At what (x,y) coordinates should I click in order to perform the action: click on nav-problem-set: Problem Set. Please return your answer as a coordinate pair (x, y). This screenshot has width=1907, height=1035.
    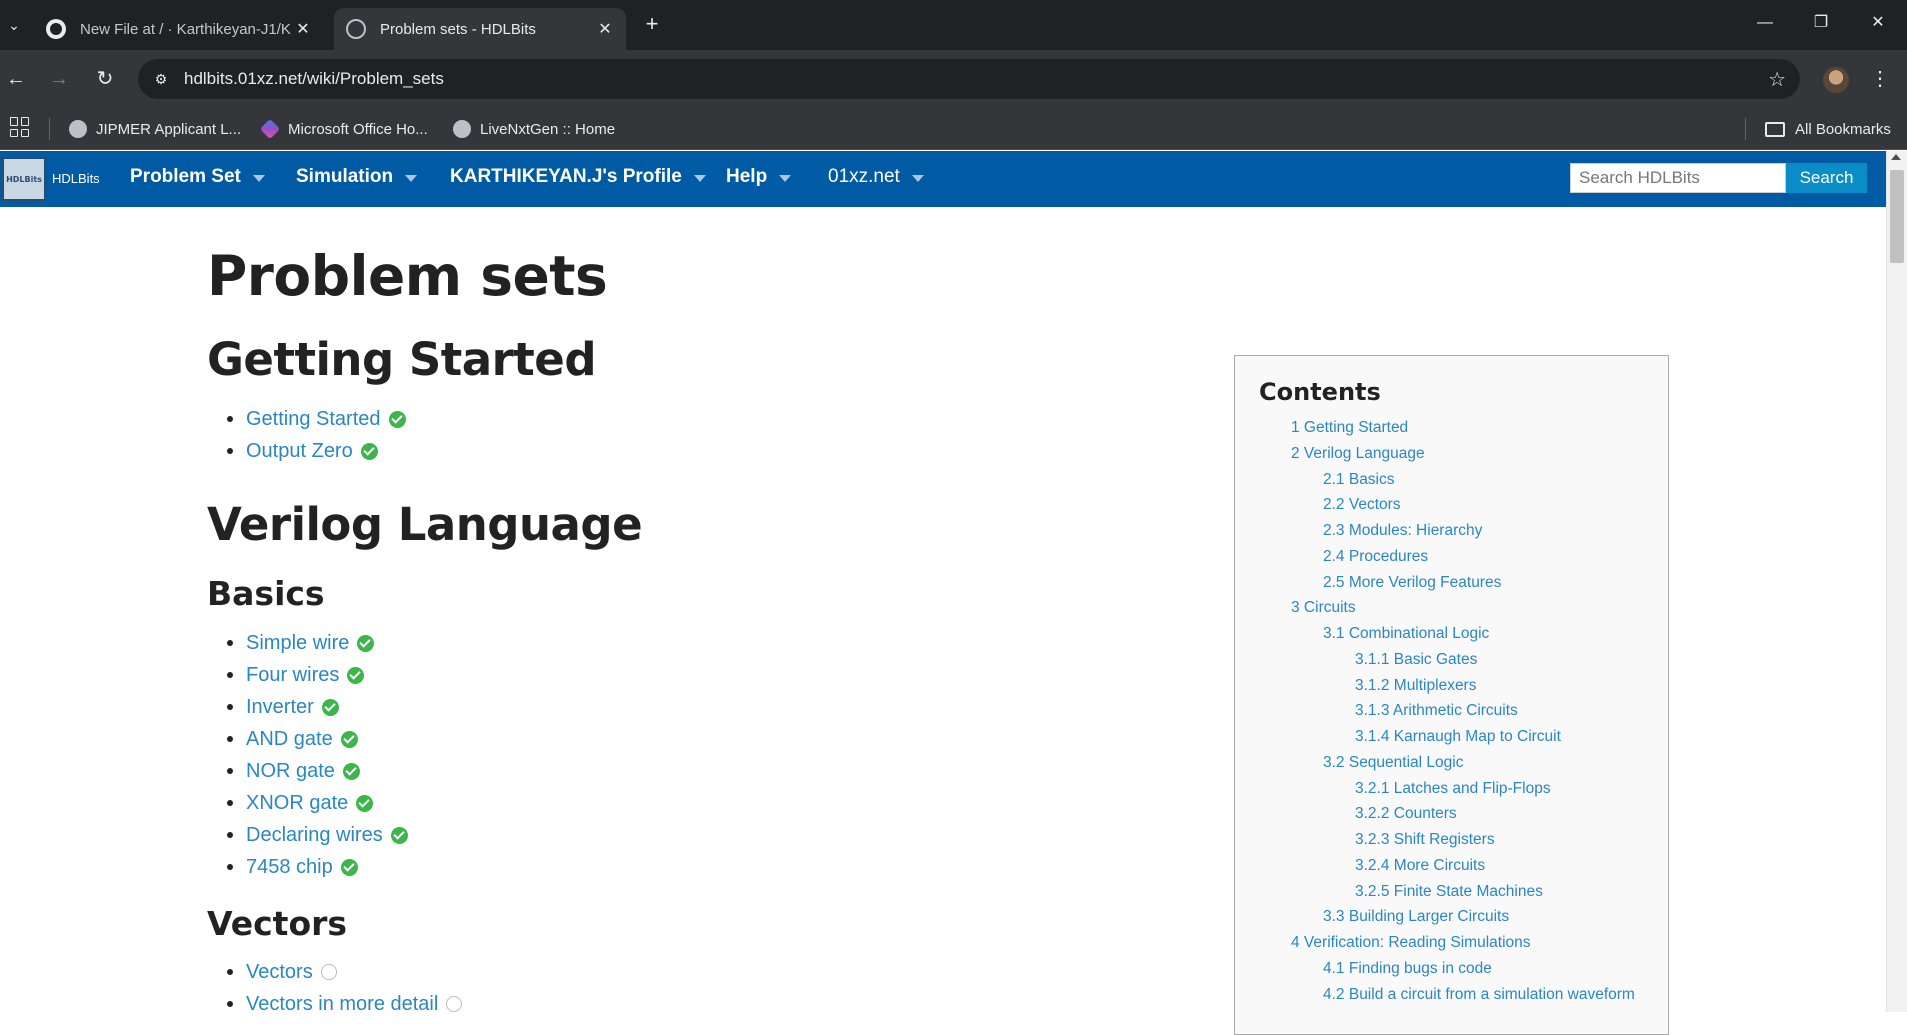
    Looking at the image, I should click on (197, 177).